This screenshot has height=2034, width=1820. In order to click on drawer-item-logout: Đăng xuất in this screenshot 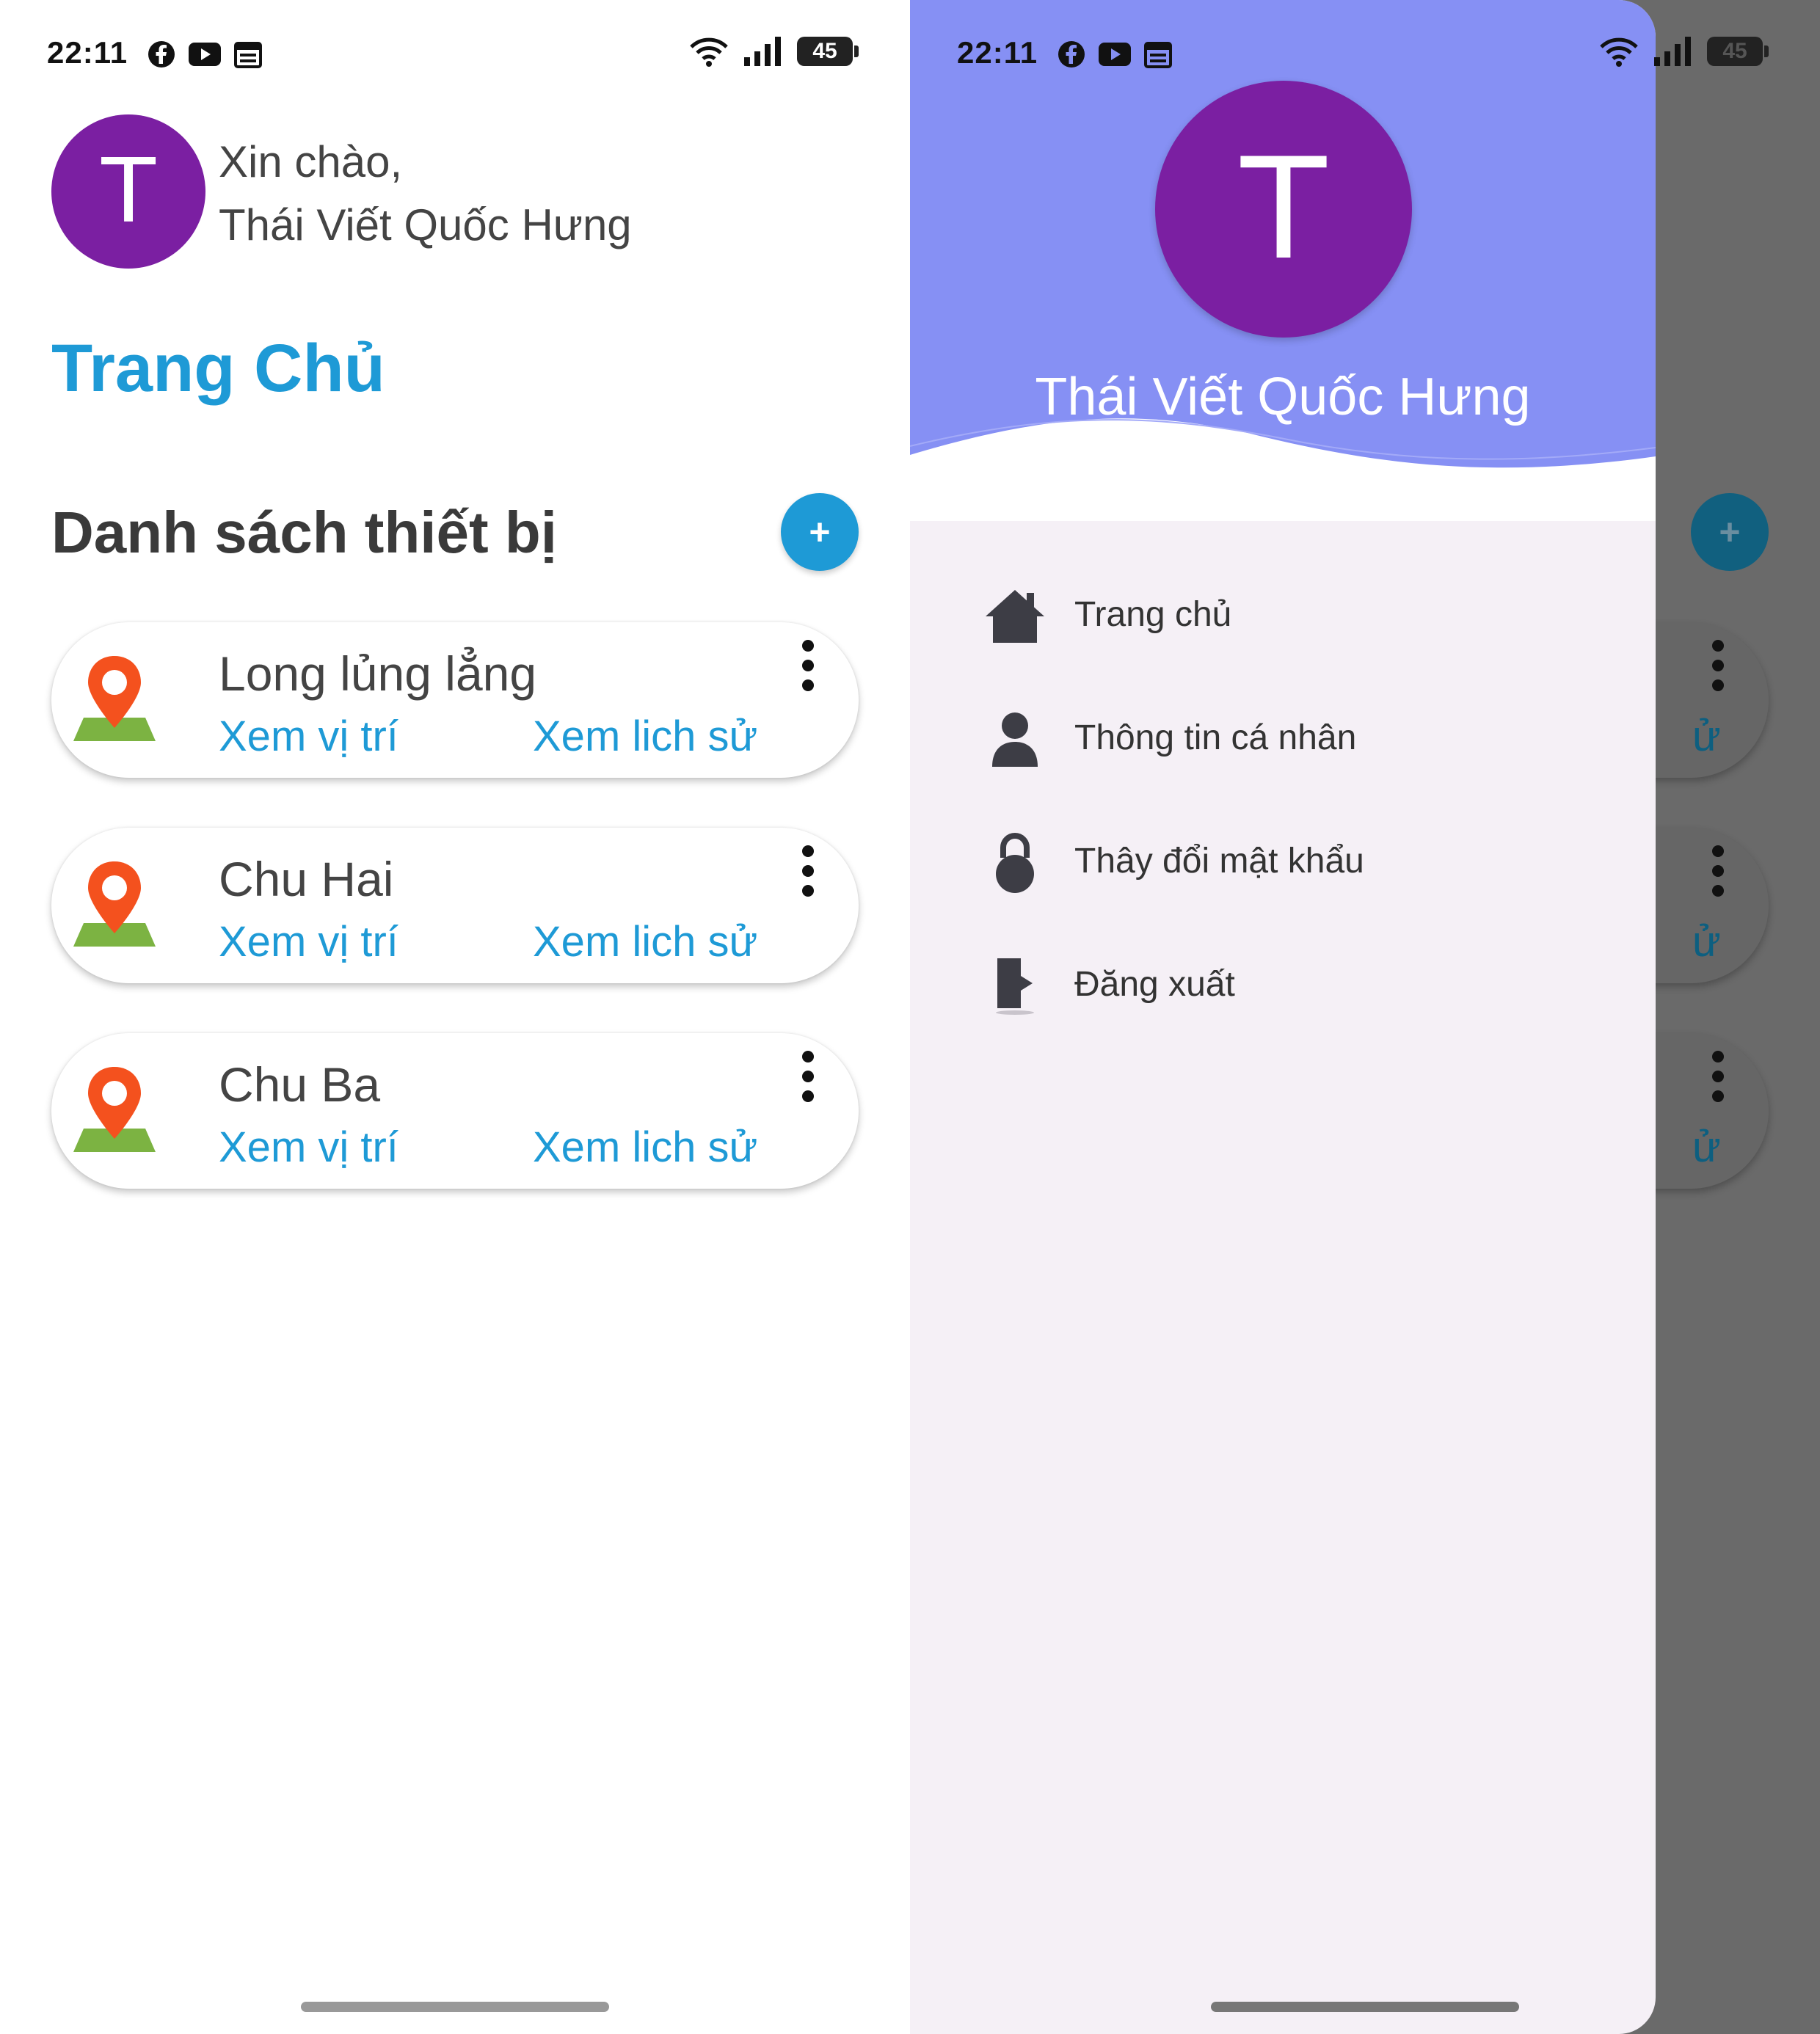, I will do `click(1283, 989)`.